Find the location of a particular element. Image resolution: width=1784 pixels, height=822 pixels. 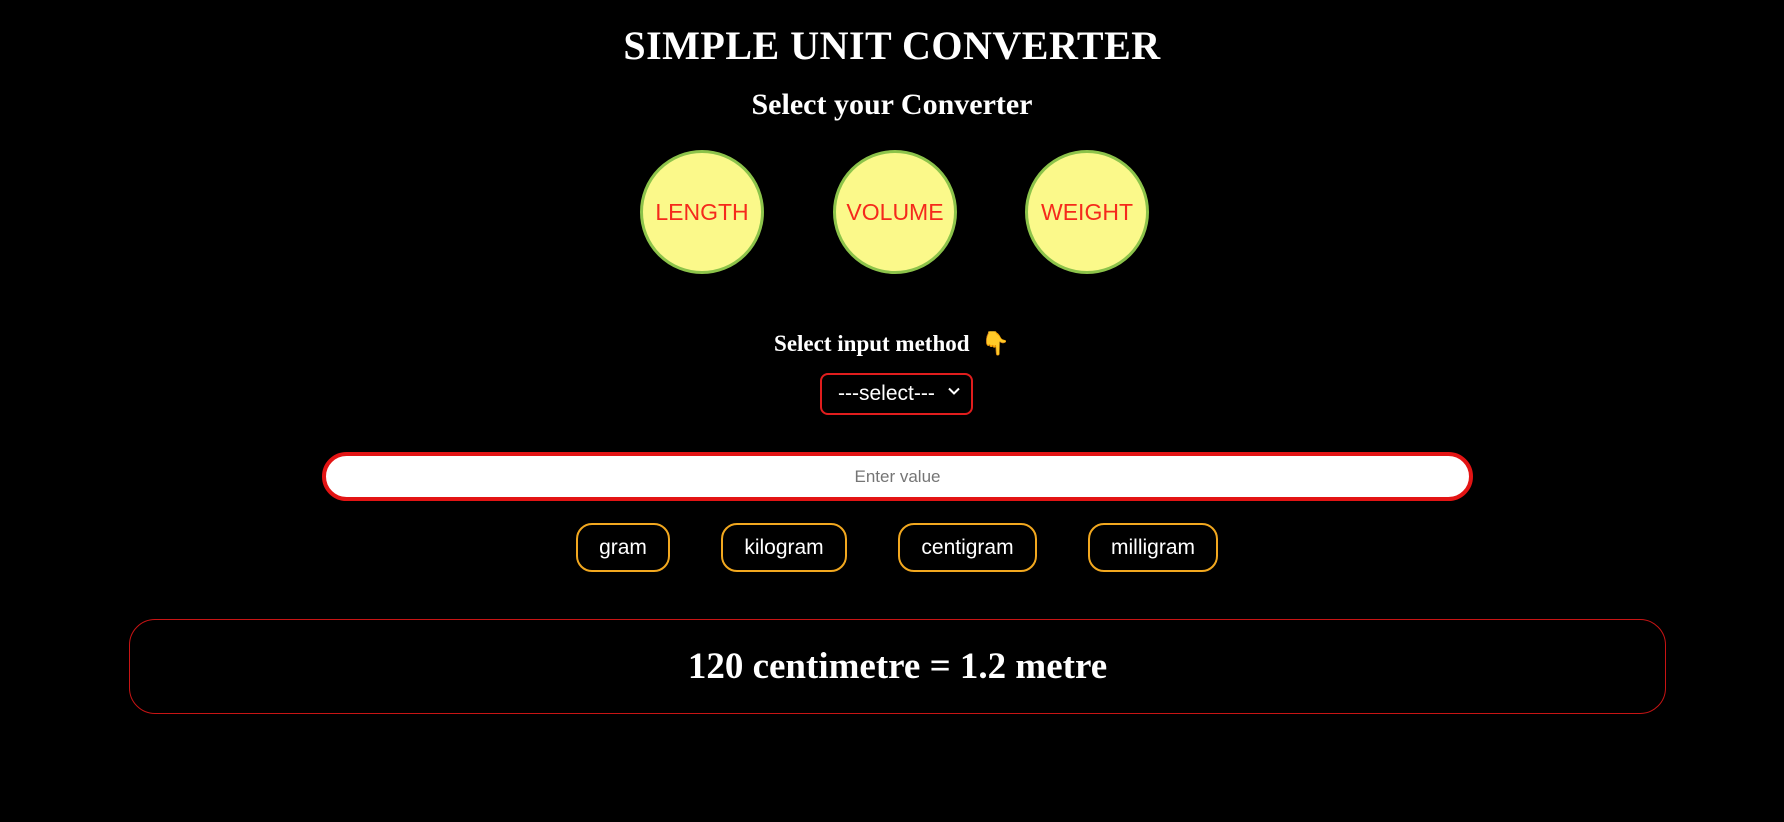

converter-subtitle: Select your Converter is located at coordinates (892, 104).